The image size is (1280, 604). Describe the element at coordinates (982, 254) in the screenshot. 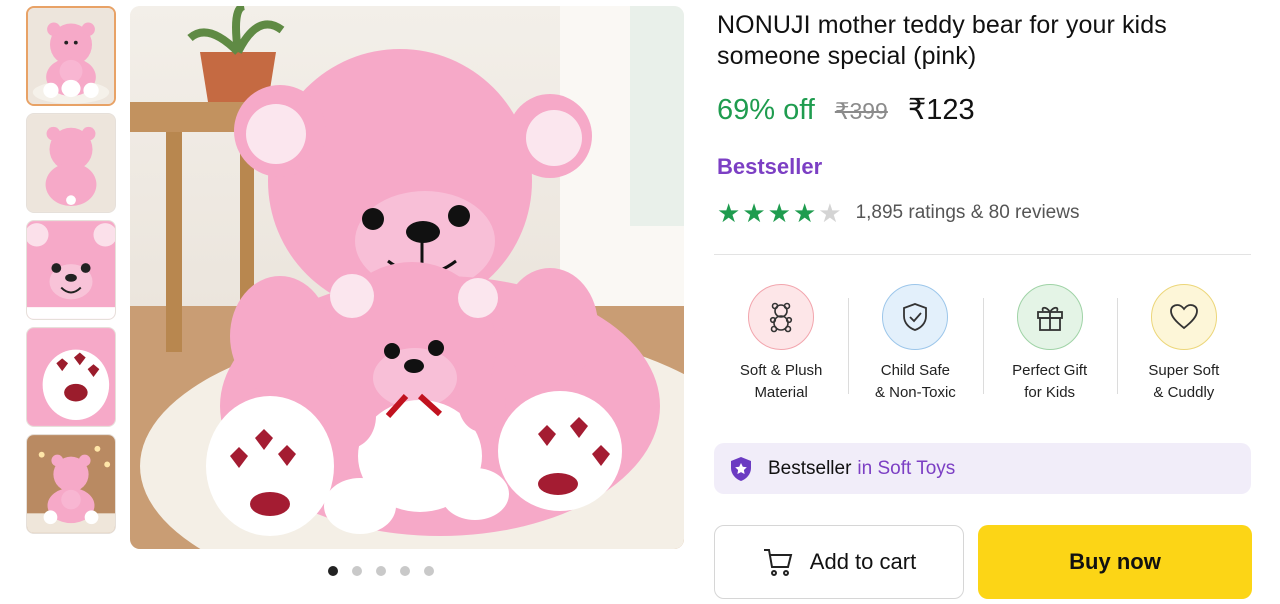

I see `divider` at that location.